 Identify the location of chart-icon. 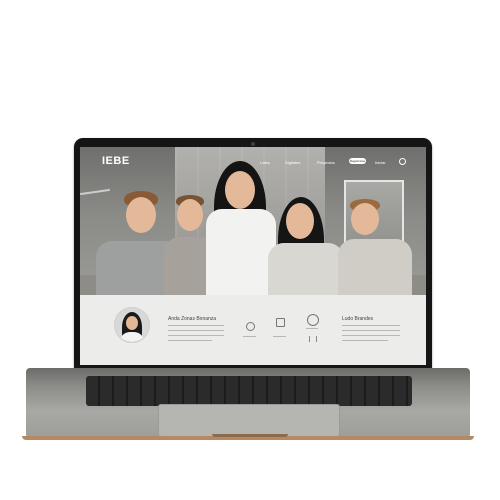
(313, 339).